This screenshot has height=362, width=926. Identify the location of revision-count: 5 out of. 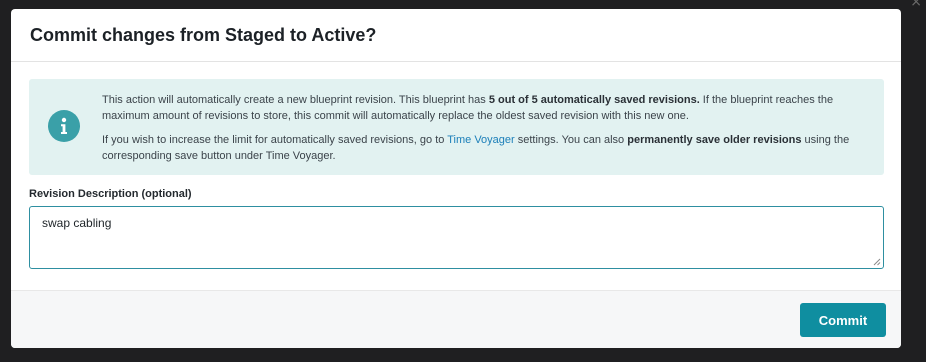
(508, 100).